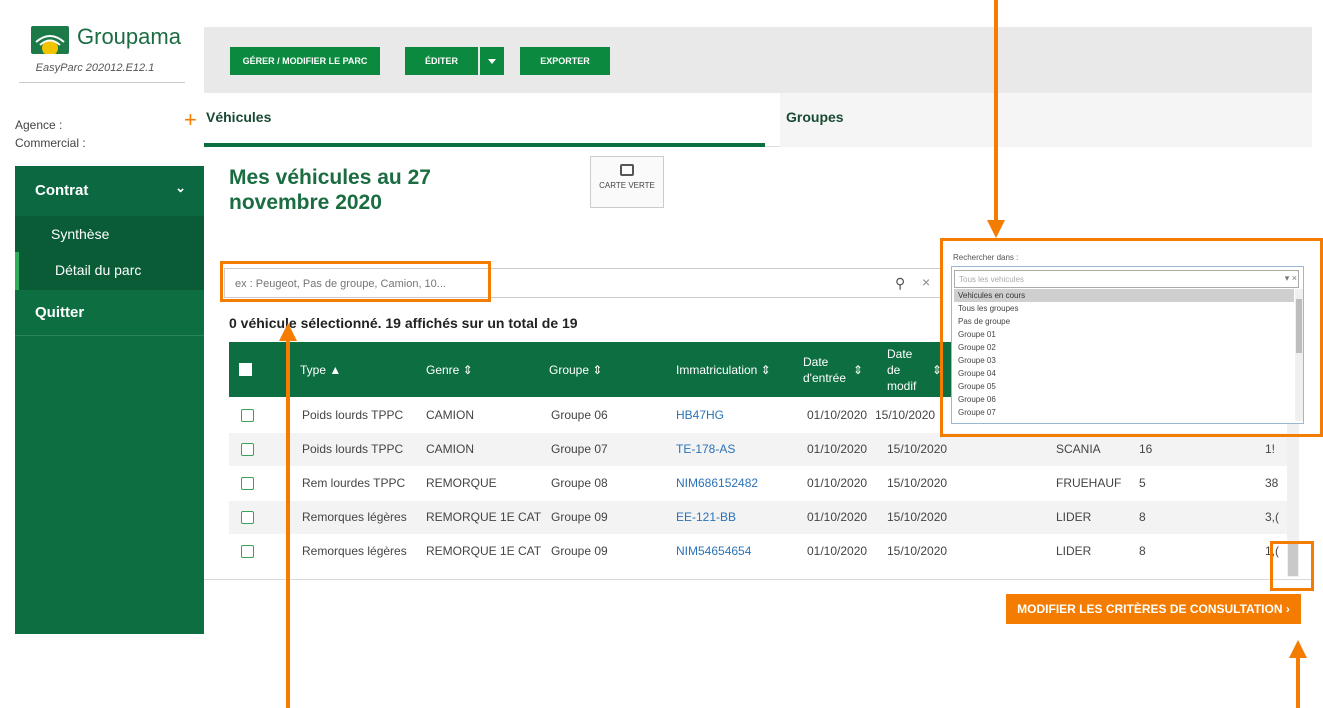 Image resolution: width=1323 pixels, height=708 pixels. What do you see at coordinates (39, 125) in the screenshot?
I see `agence-label: Agence :` at bounding box center [39, 125].